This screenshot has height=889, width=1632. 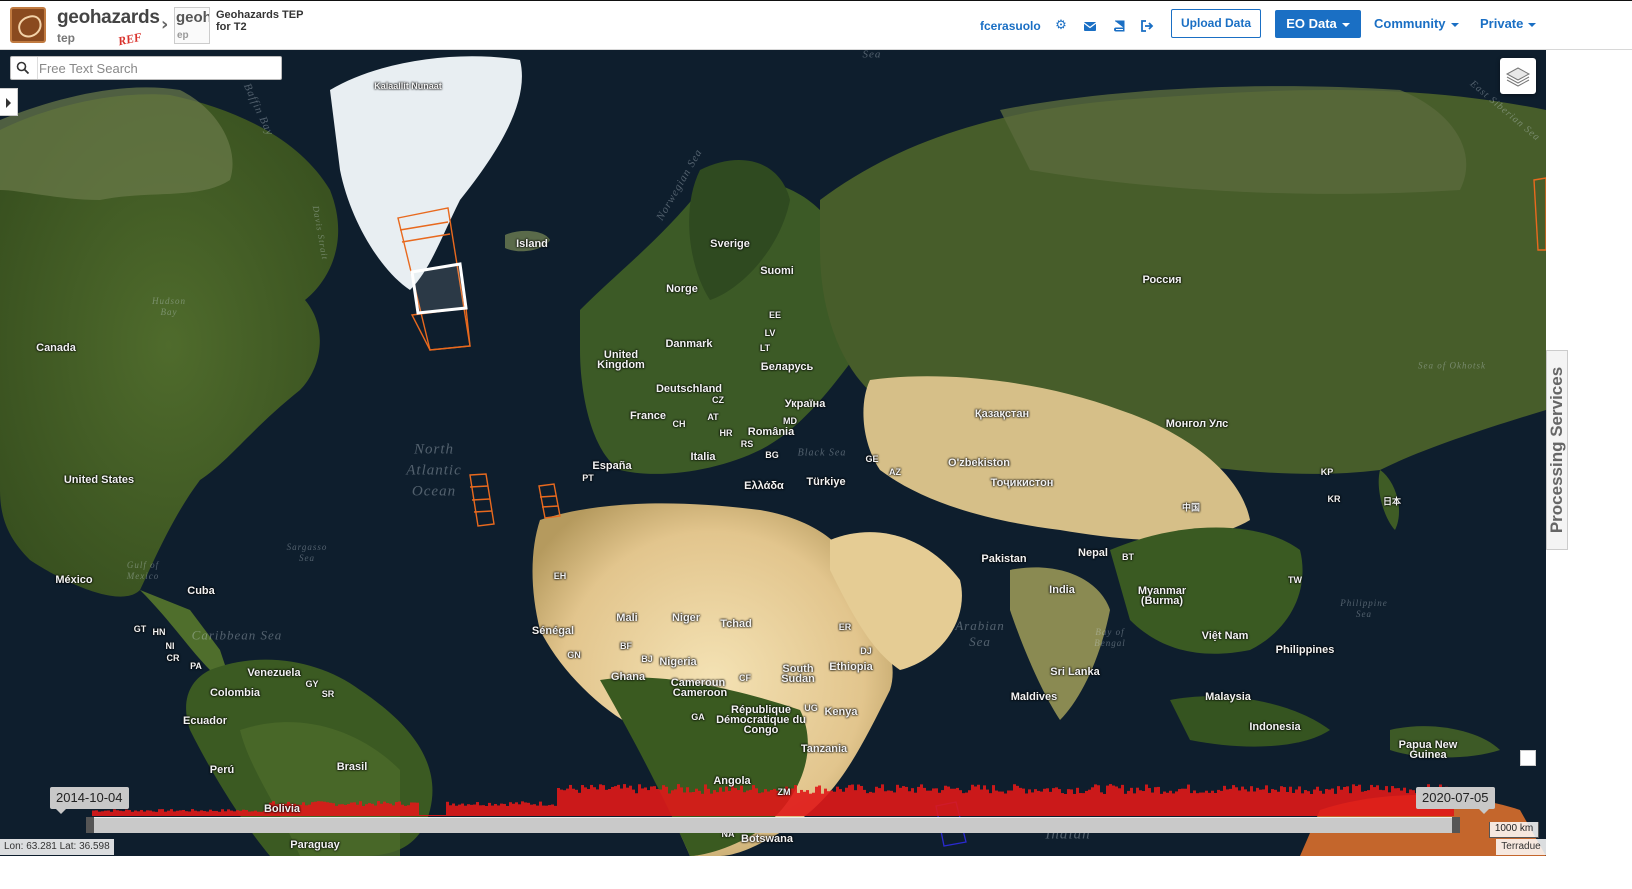 What do you see at coordinates (1416, 23) in the screenshot?
I see `community-dropdown: Community` at bounding box center [1416, 23].